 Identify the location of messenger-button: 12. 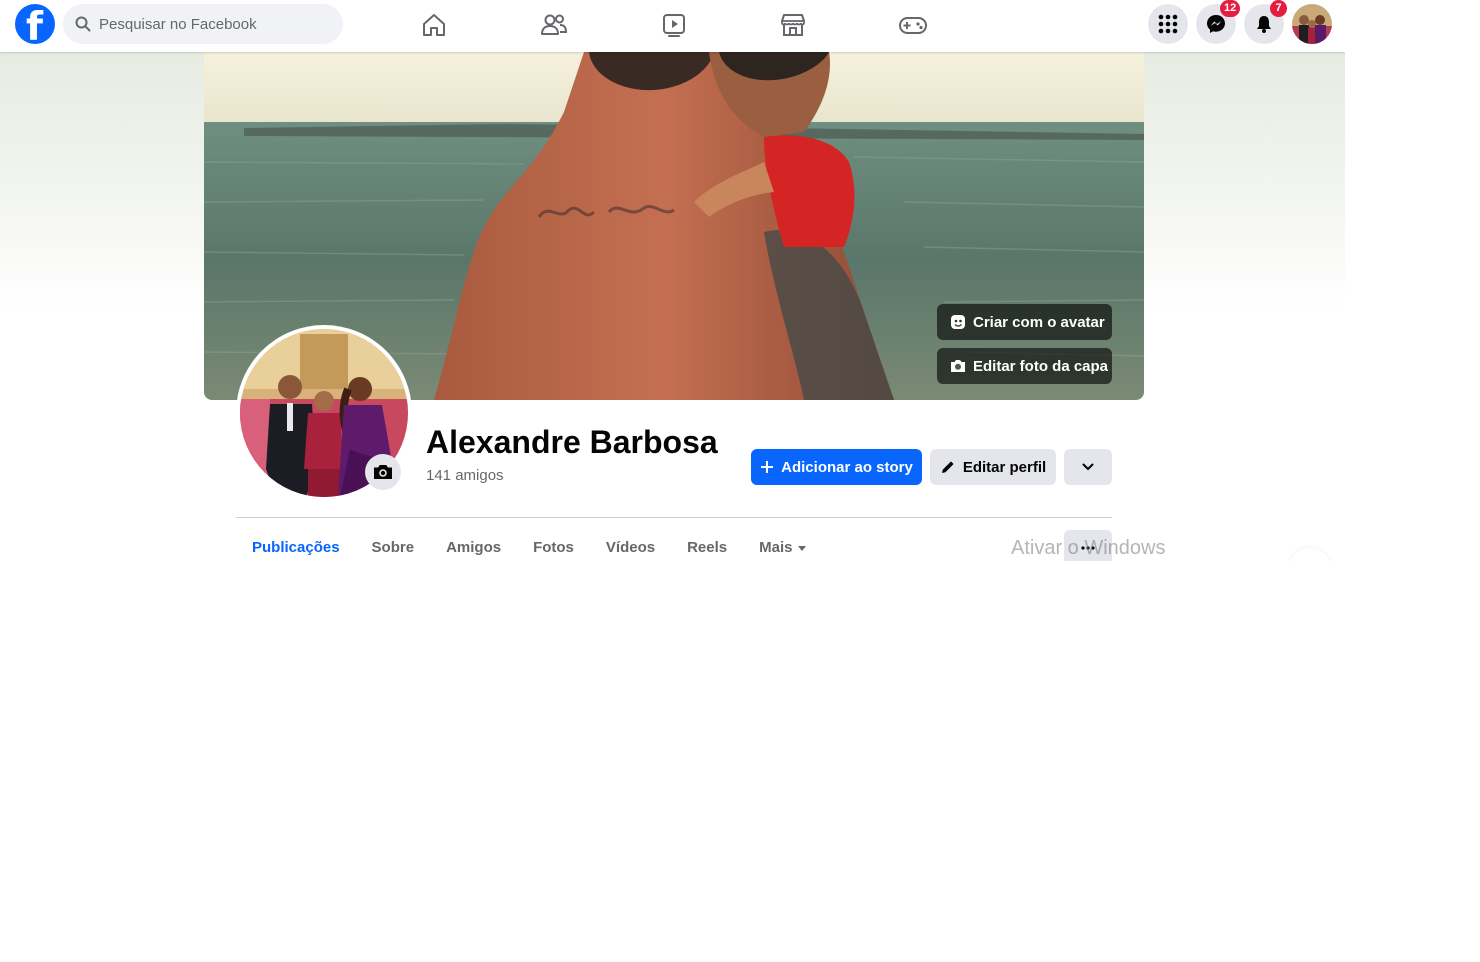
(1218, 22).